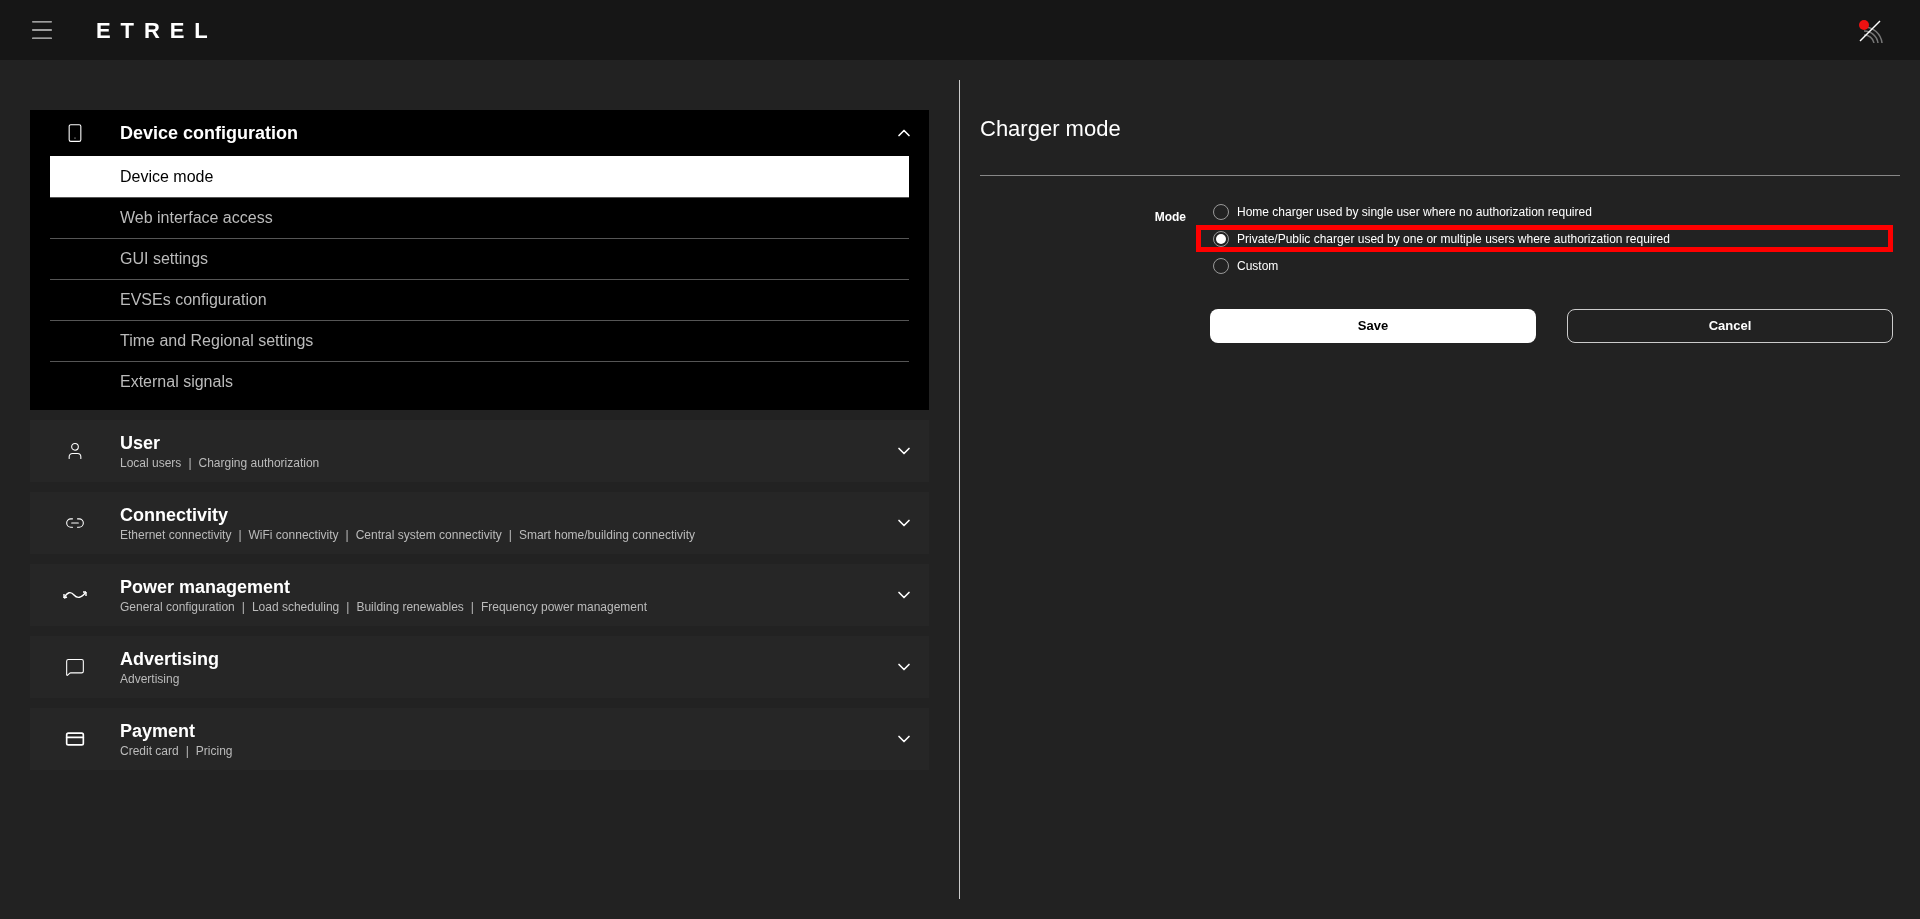 Image resolution: width=1920 pixels, height=919 pixels. Describe the element at coordinates (1871, 30) in the screenshot. I see `no-connection-icon` at that location.